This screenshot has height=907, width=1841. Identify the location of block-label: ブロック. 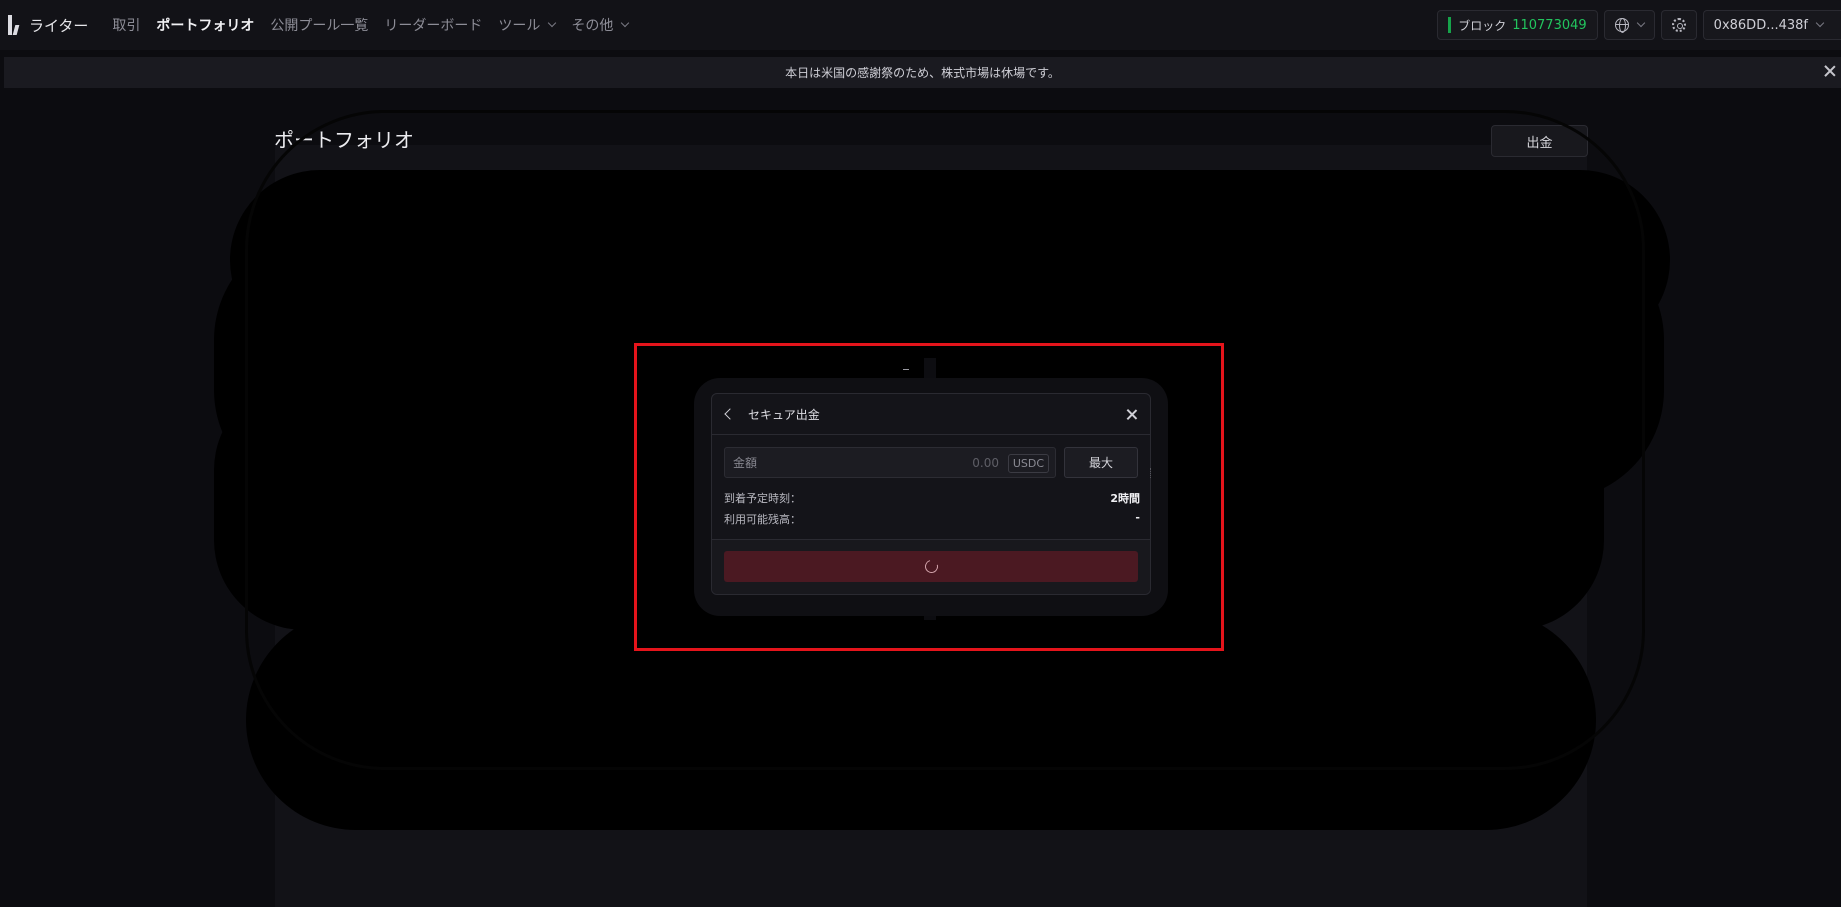
(1482, 25).